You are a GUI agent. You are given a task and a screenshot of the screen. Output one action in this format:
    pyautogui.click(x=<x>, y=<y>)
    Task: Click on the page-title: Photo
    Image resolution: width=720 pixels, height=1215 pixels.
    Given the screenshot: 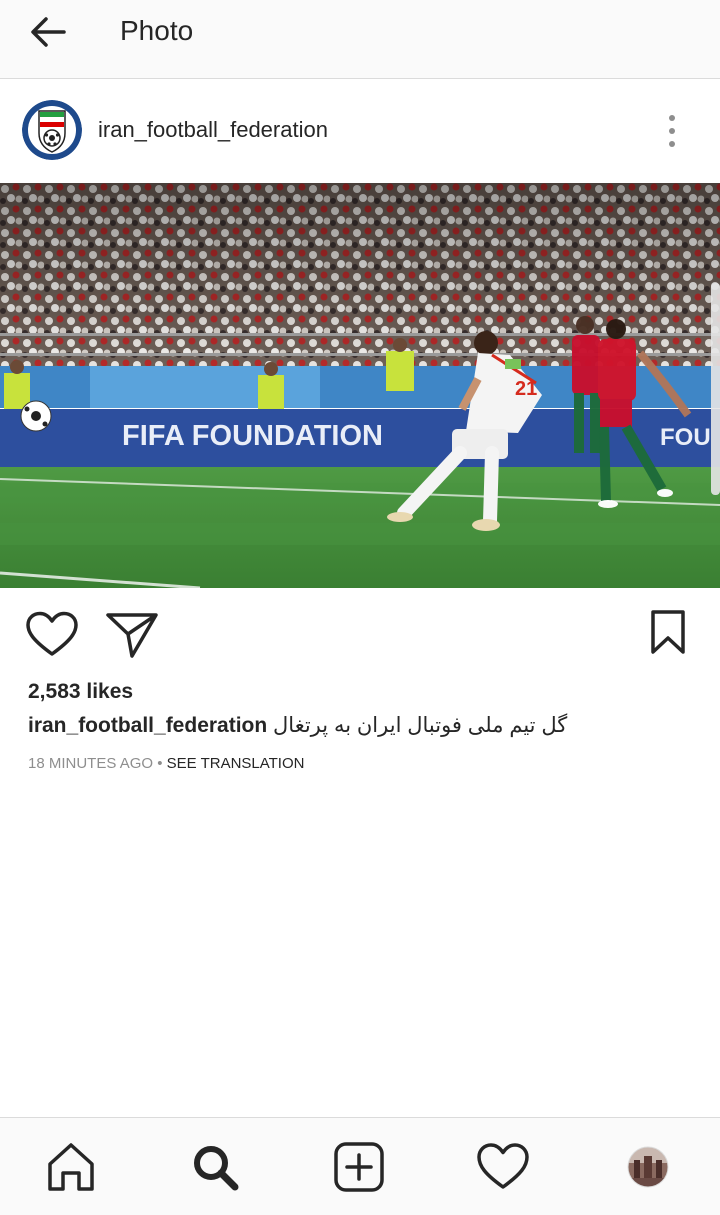 What is the action you would take?
    pyautogui.click(x=157, y=30)
    